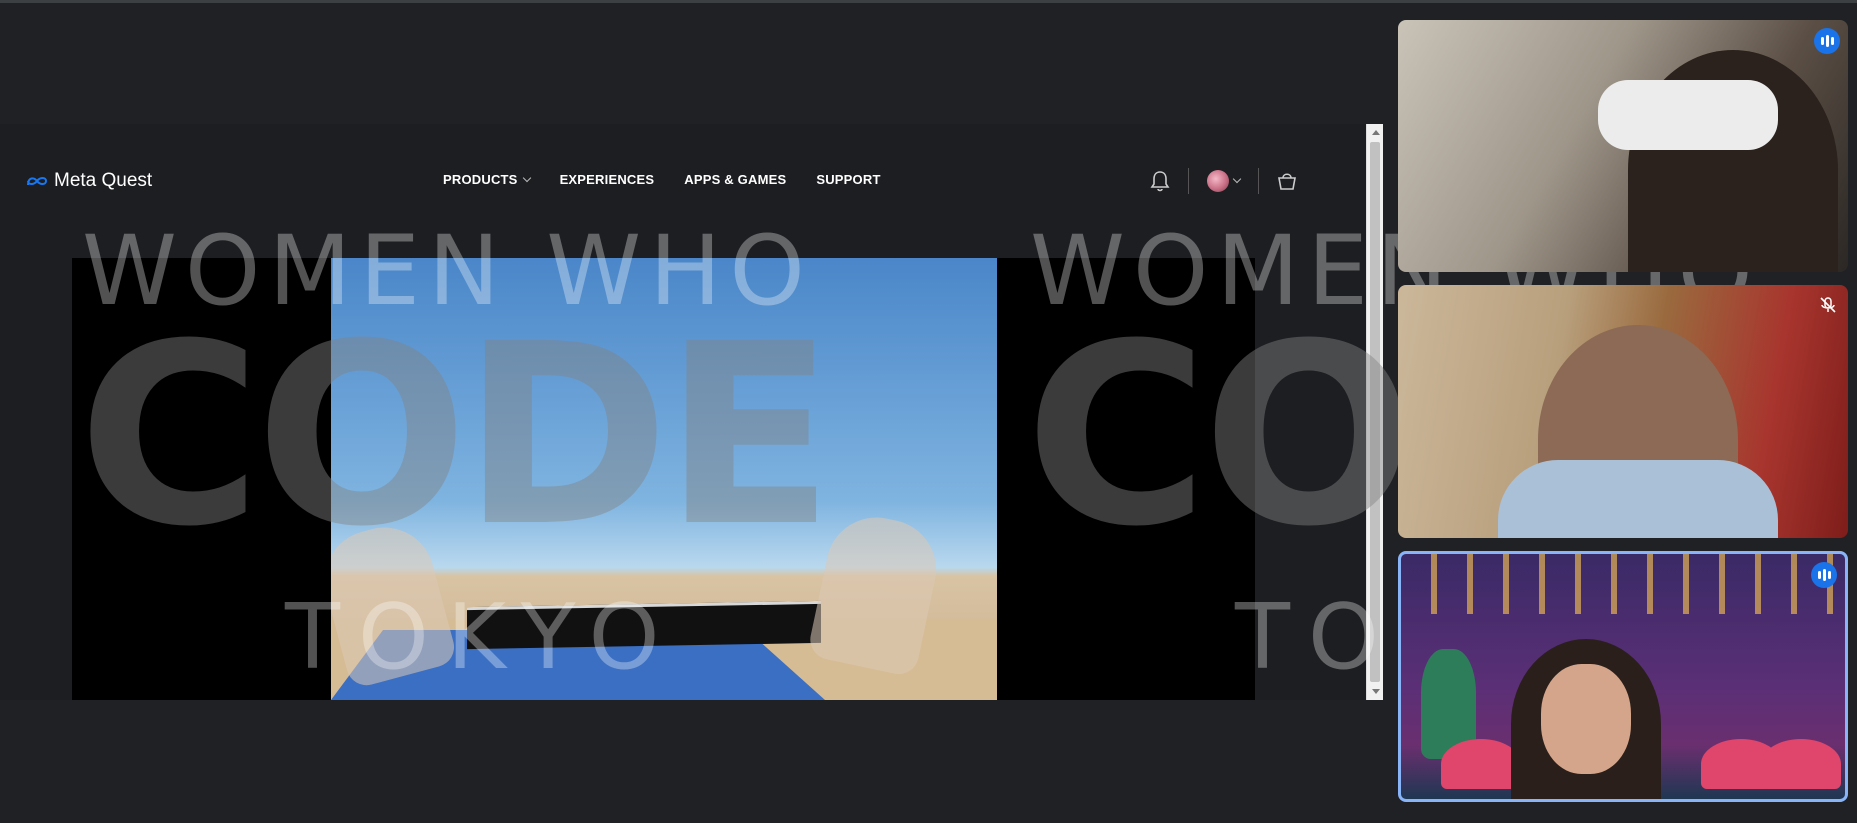  What do you see at coordinates (928, 1) in the screenshot?
I see `window-top-strip` at bounding box center [928, 1].